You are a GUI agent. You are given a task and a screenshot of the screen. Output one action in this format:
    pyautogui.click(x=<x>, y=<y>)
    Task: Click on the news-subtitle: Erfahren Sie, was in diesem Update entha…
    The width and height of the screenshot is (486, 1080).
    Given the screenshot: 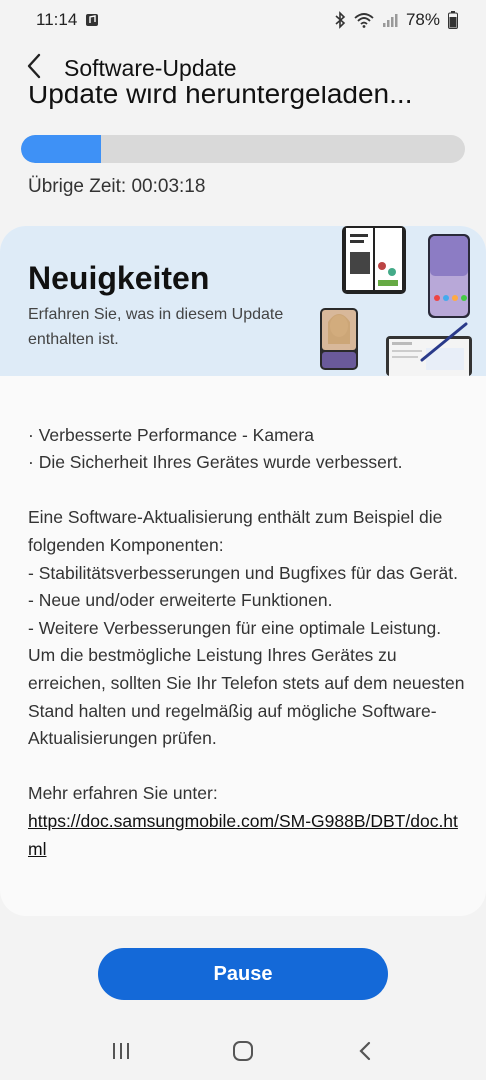 What is the action you would take?
    pyautogui.click(x=156, y=327)
    